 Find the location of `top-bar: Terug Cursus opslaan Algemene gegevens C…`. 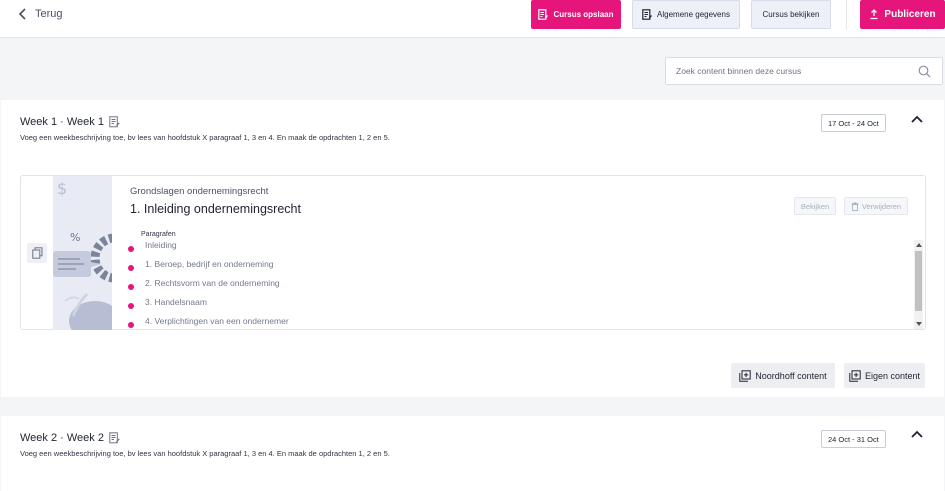

top-bar: Terug Cursus opslaan Algemene gegevens C… is located at coordinates (472, 19).